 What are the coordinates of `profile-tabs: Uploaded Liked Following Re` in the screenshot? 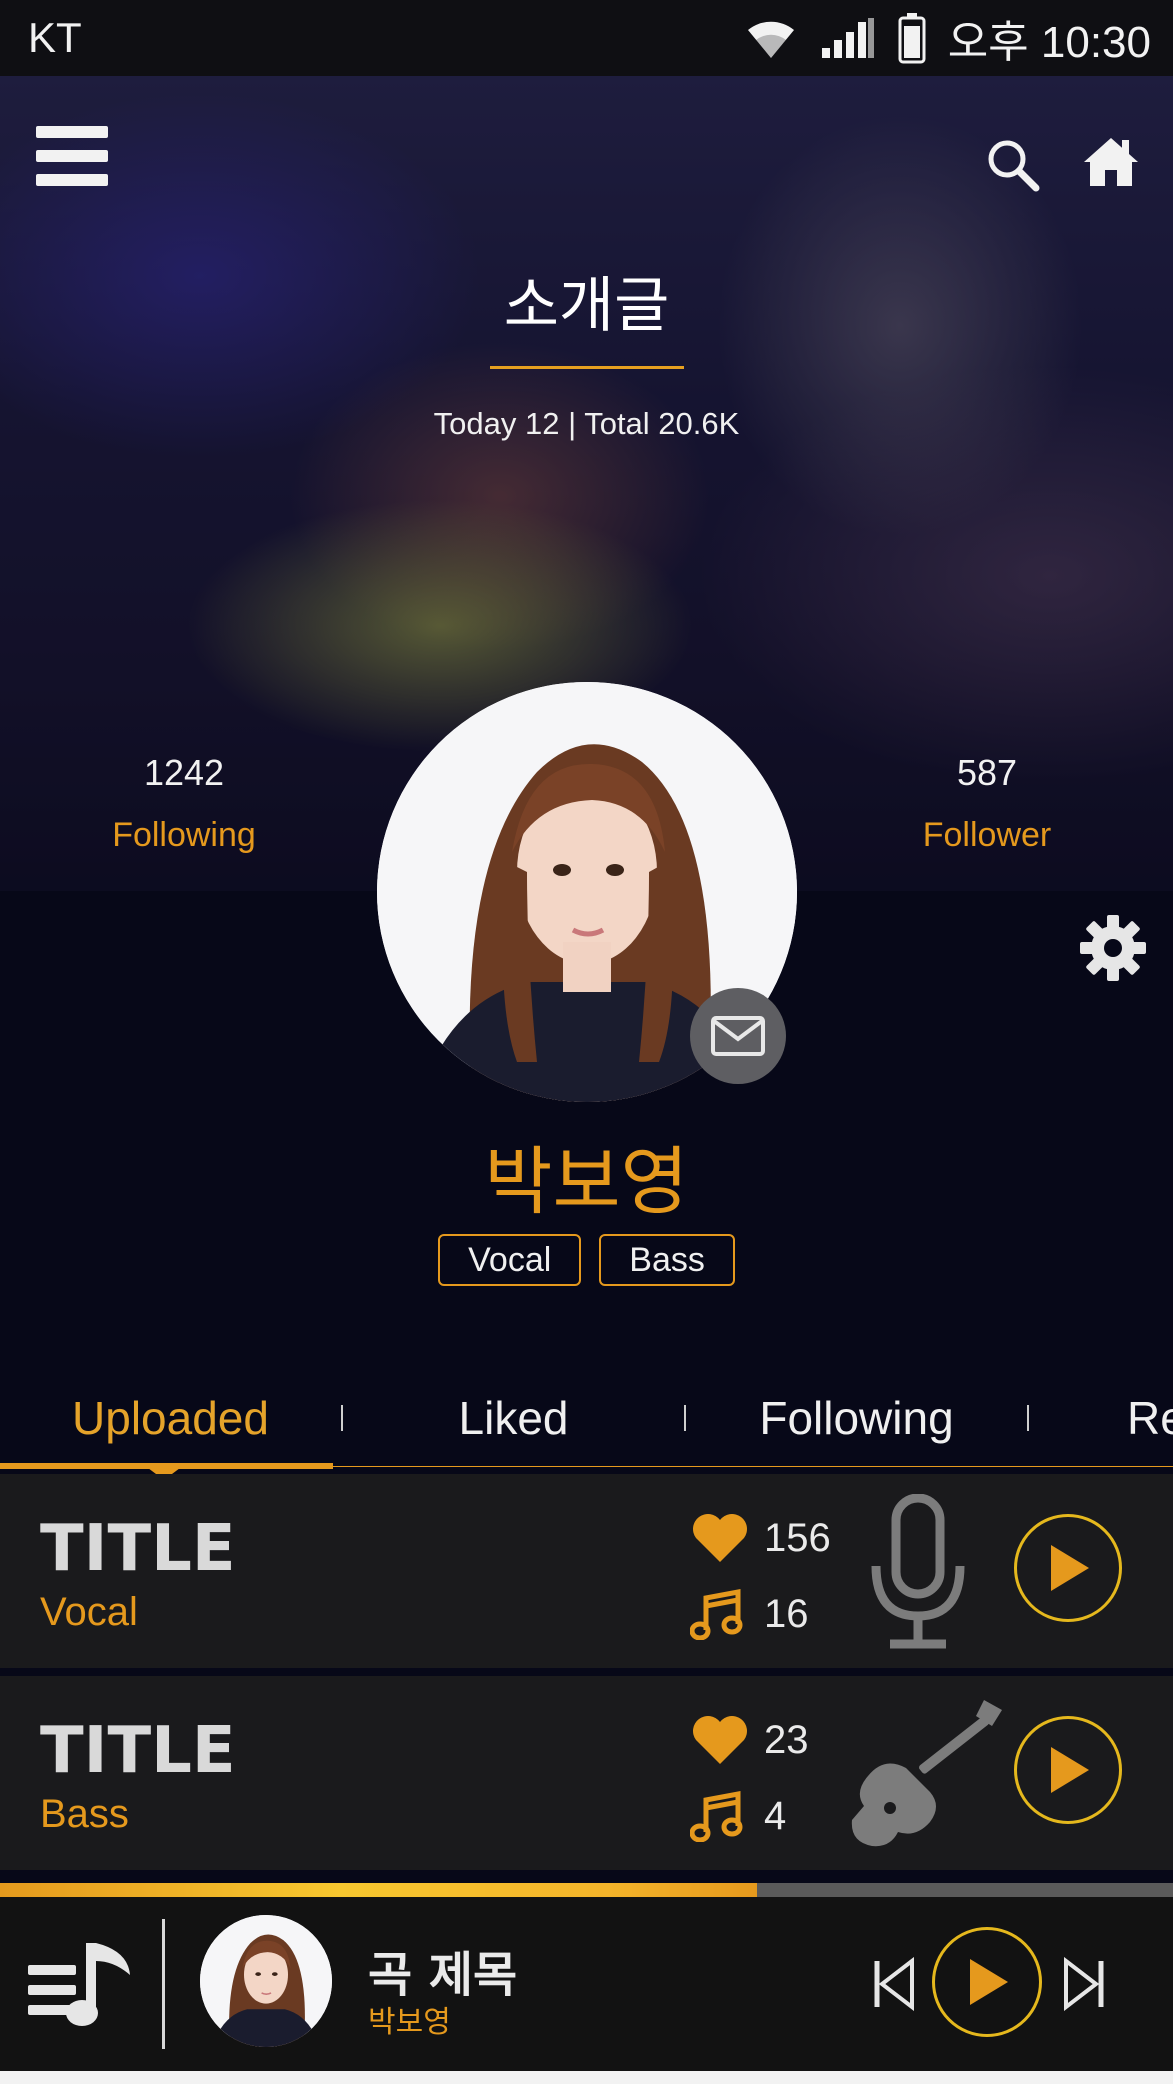 It's located at (586, 1418).